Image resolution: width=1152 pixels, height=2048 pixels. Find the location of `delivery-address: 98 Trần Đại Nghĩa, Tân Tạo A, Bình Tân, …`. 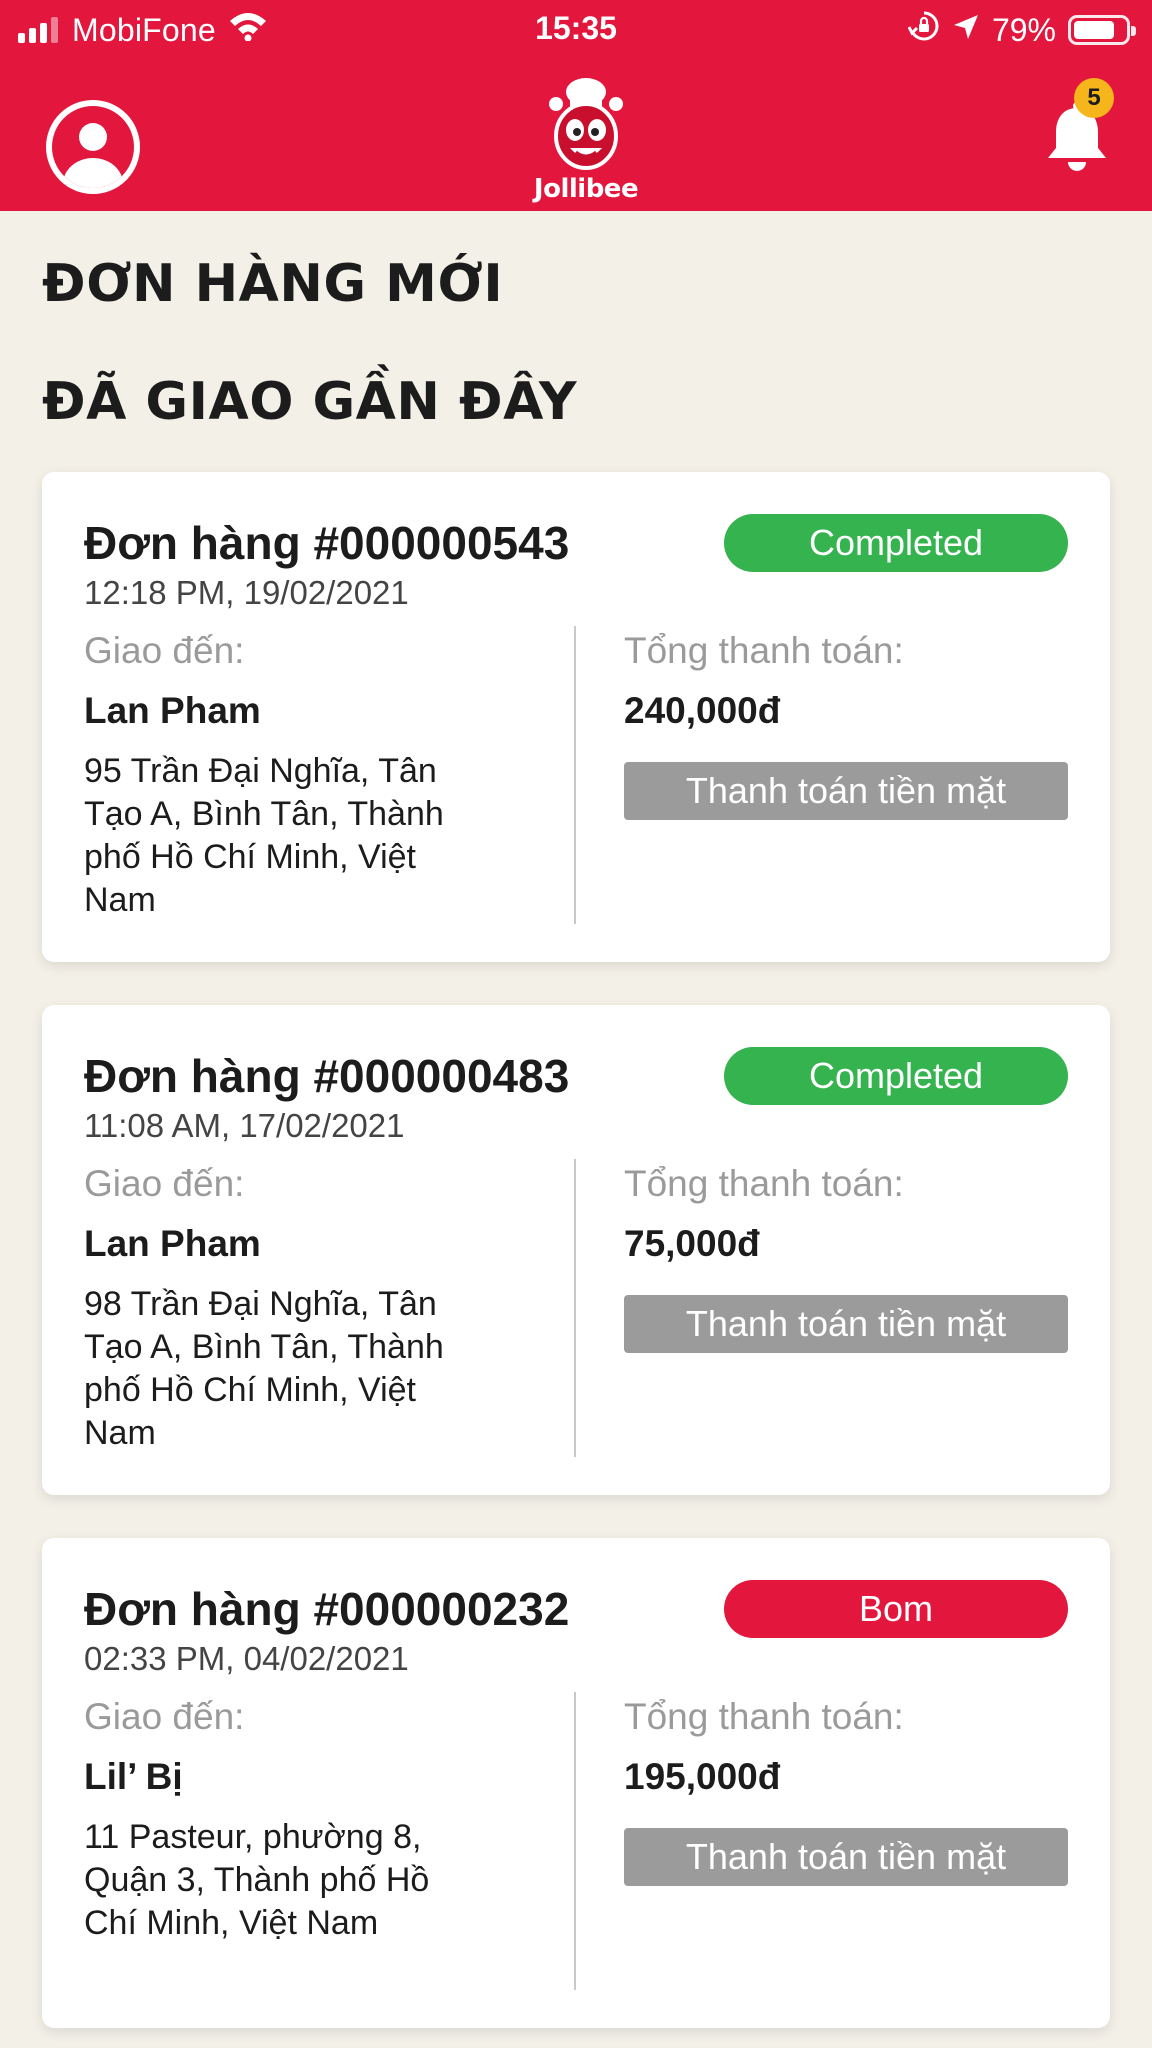

delivery-address: 98 Trần Đại Nghĩa, Tân Tạo A, Bình Tân, … is located at coordinates (264, 1368).